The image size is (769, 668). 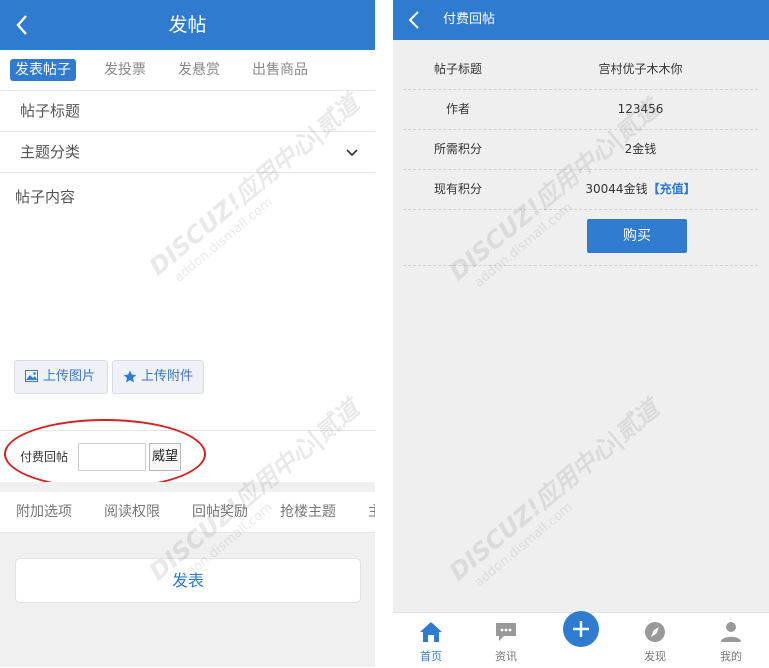 What do you see at coordinates (130, 376) in the screenshot?
I see `star-icon` at bounding box center [130, 376].